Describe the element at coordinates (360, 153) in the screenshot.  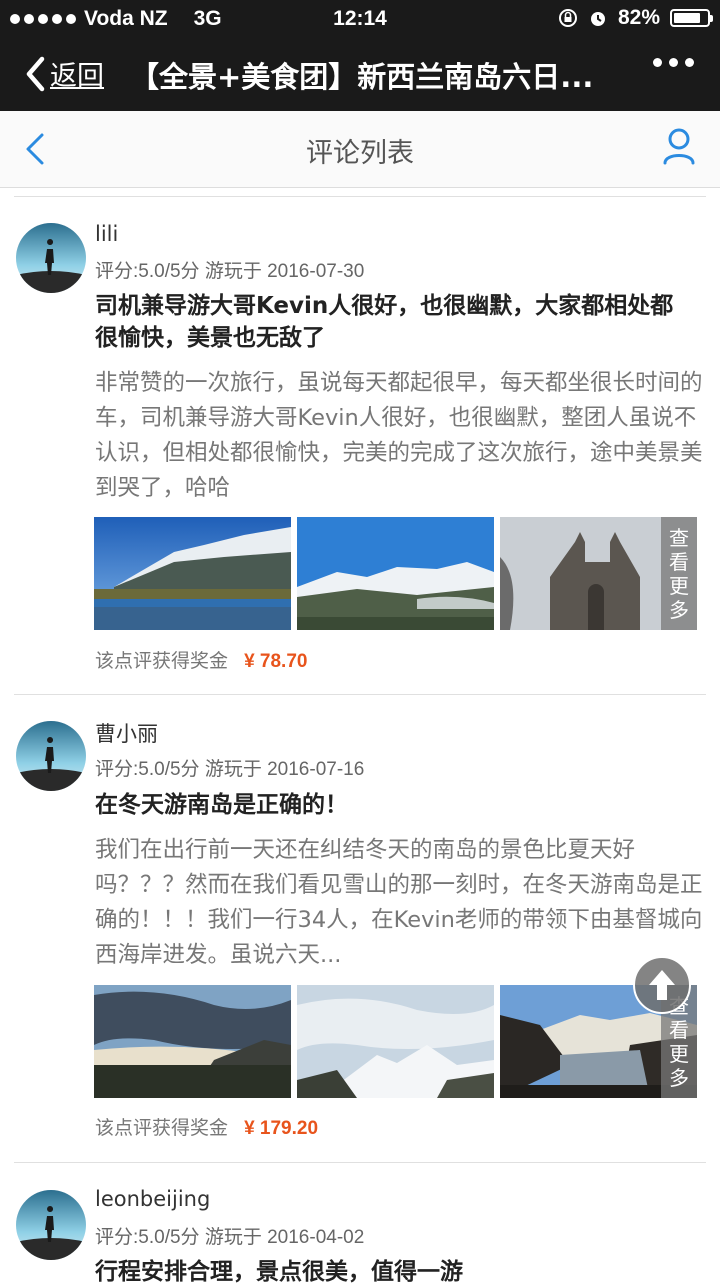
I see `section-title: 评论列表` at that location.